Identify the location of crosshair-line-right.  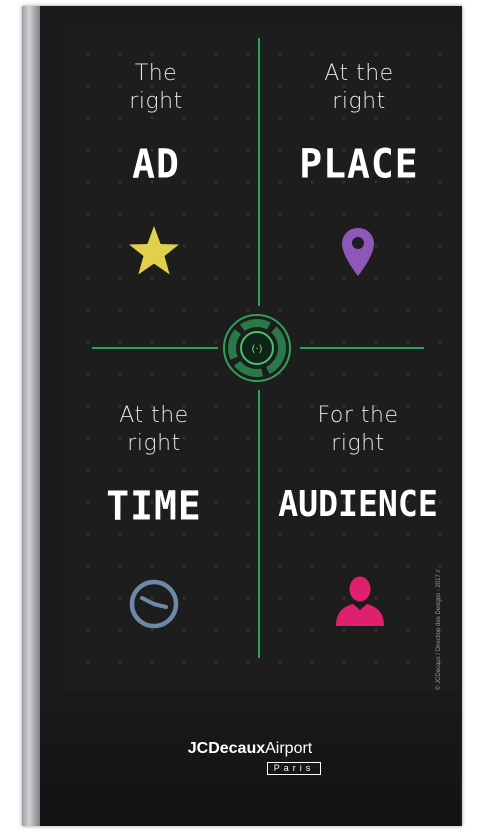
(362, 348).